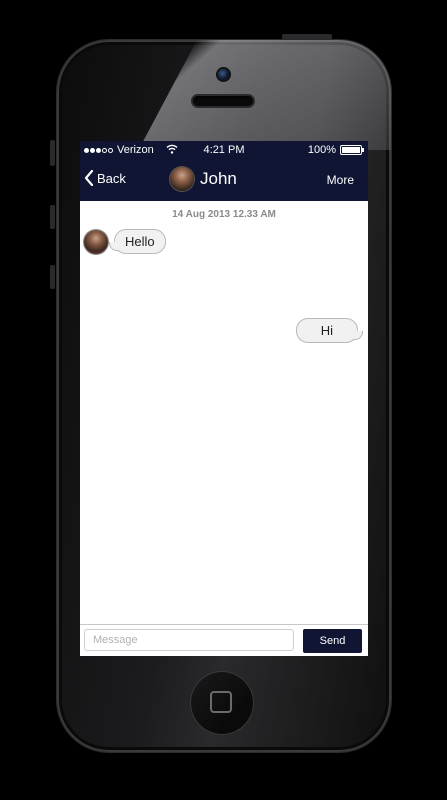 The image size is (447, 800). I want to click on earpiece-speaker, so click(223, 101).